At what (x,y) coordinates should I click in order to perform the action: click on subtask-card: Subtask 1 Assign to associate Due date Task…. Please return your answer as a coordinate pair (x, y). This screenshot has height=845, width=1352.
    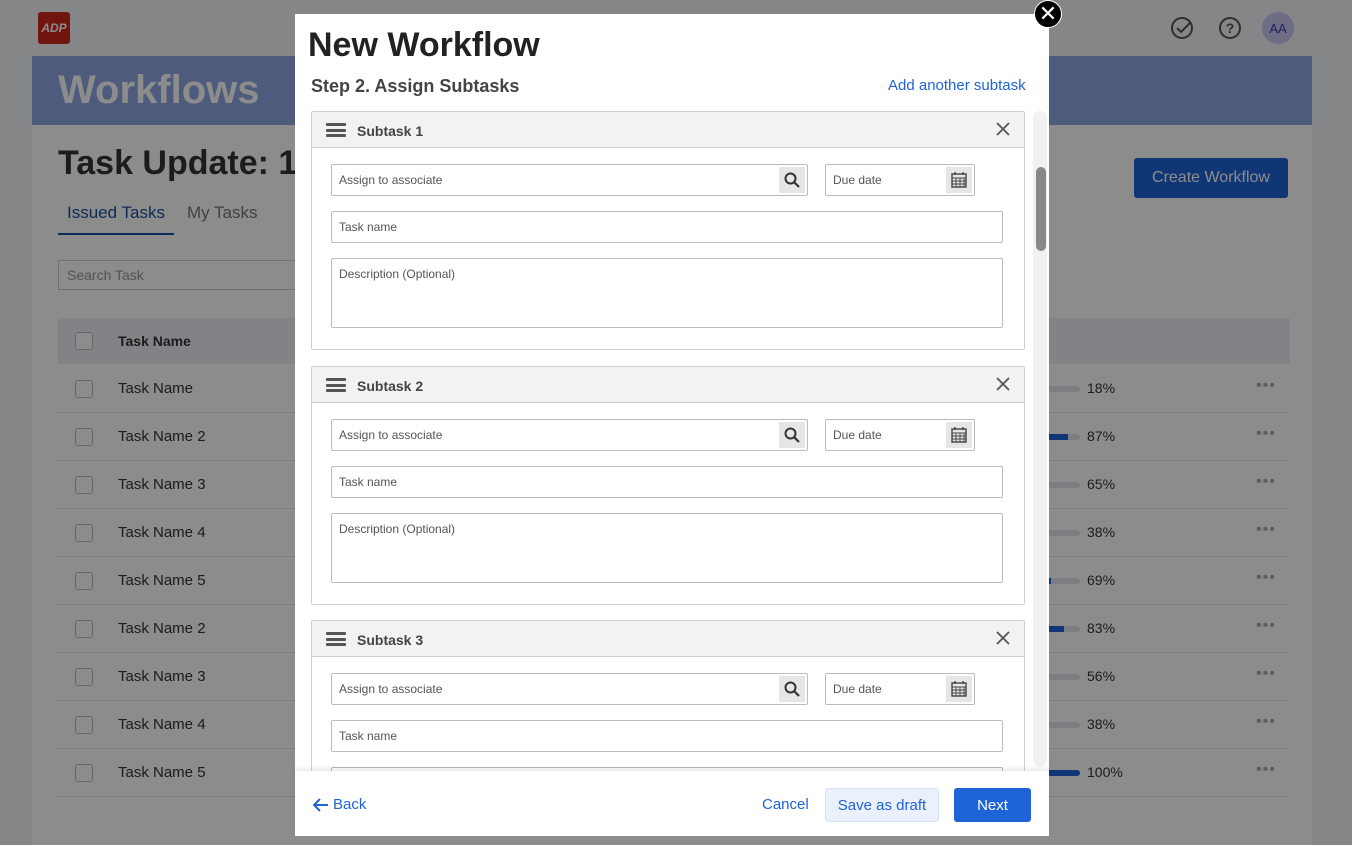
    Looking at the image, I should click on (668, 230).